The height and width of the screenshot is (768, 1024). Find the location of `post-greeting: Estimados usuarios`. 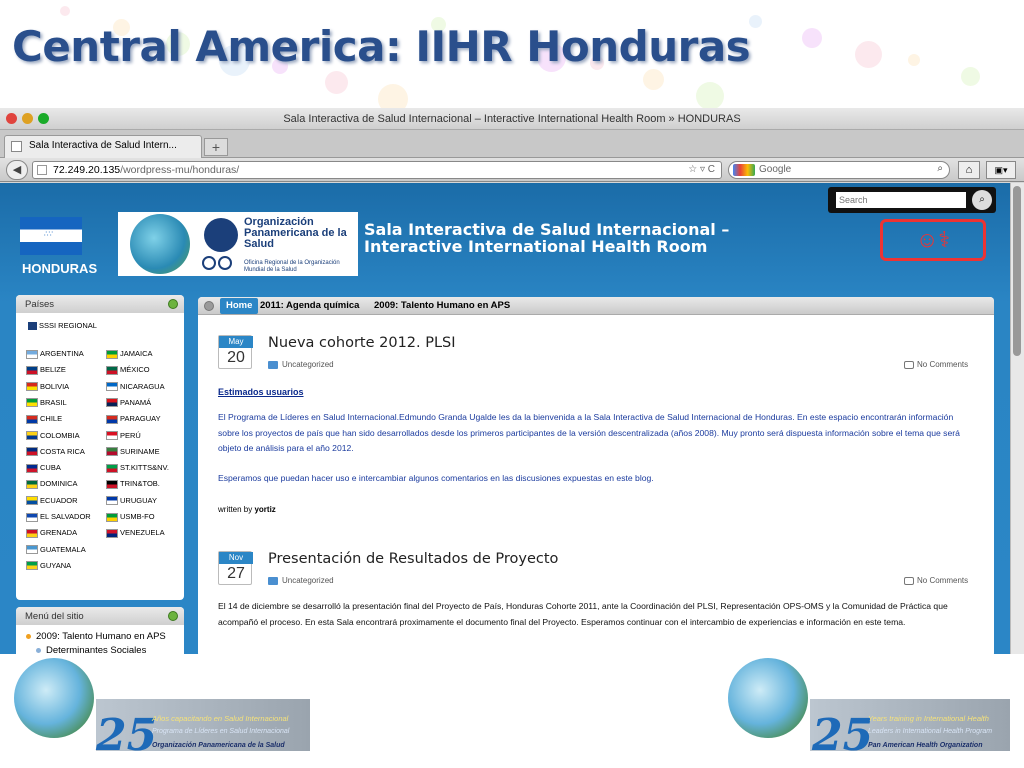

post-greeting: Estimados usuarios is located at coordinates (261, 392).